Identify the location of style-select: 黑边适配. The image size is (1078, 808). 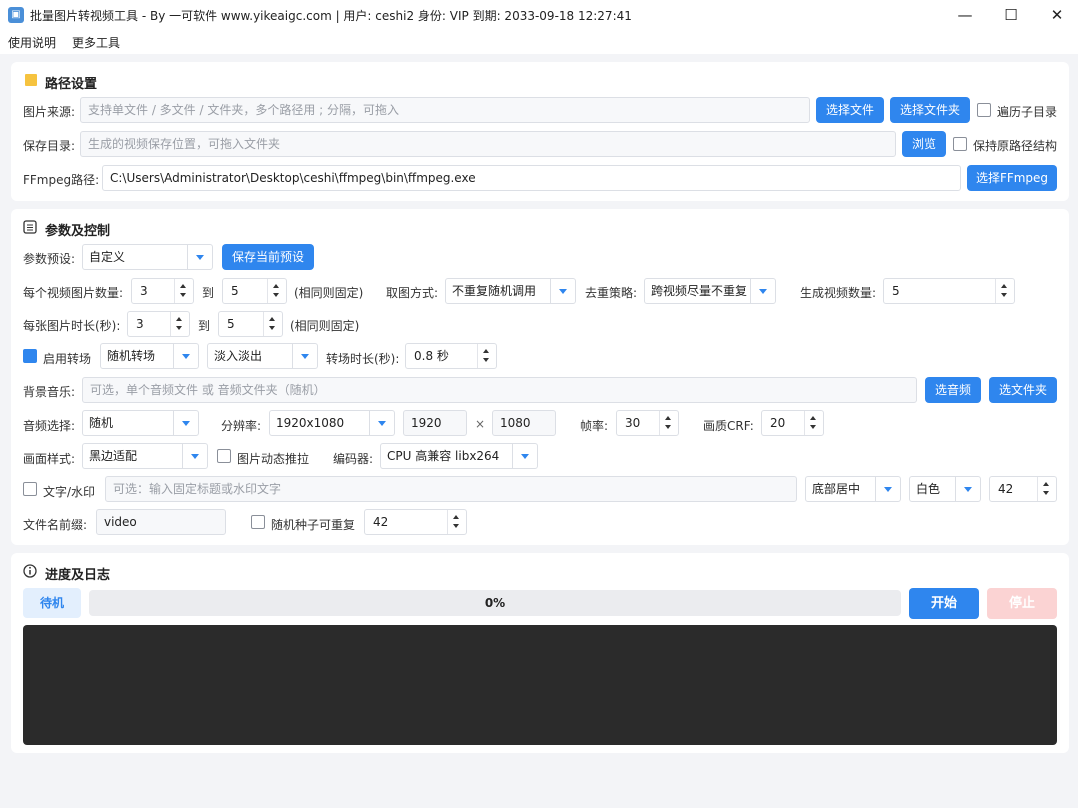
(145, 456).